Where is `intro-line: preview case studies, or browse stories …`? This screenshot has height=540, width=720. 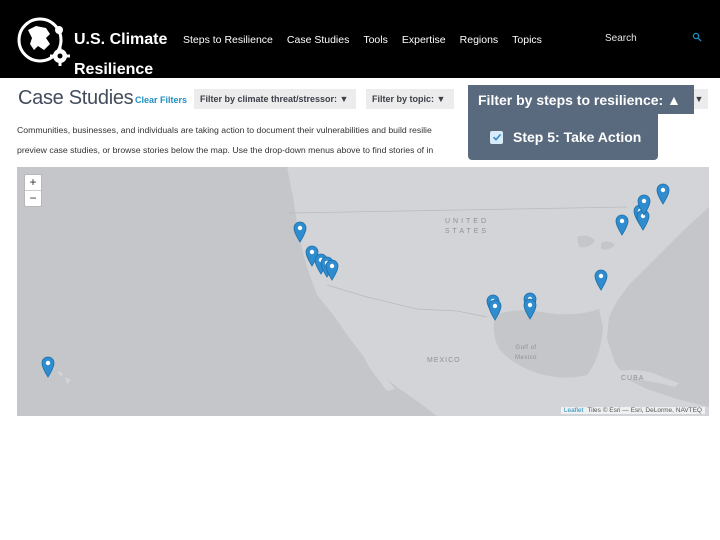 intro-line: preview case studies, or browse stories … is located at coordinates (225, 150).